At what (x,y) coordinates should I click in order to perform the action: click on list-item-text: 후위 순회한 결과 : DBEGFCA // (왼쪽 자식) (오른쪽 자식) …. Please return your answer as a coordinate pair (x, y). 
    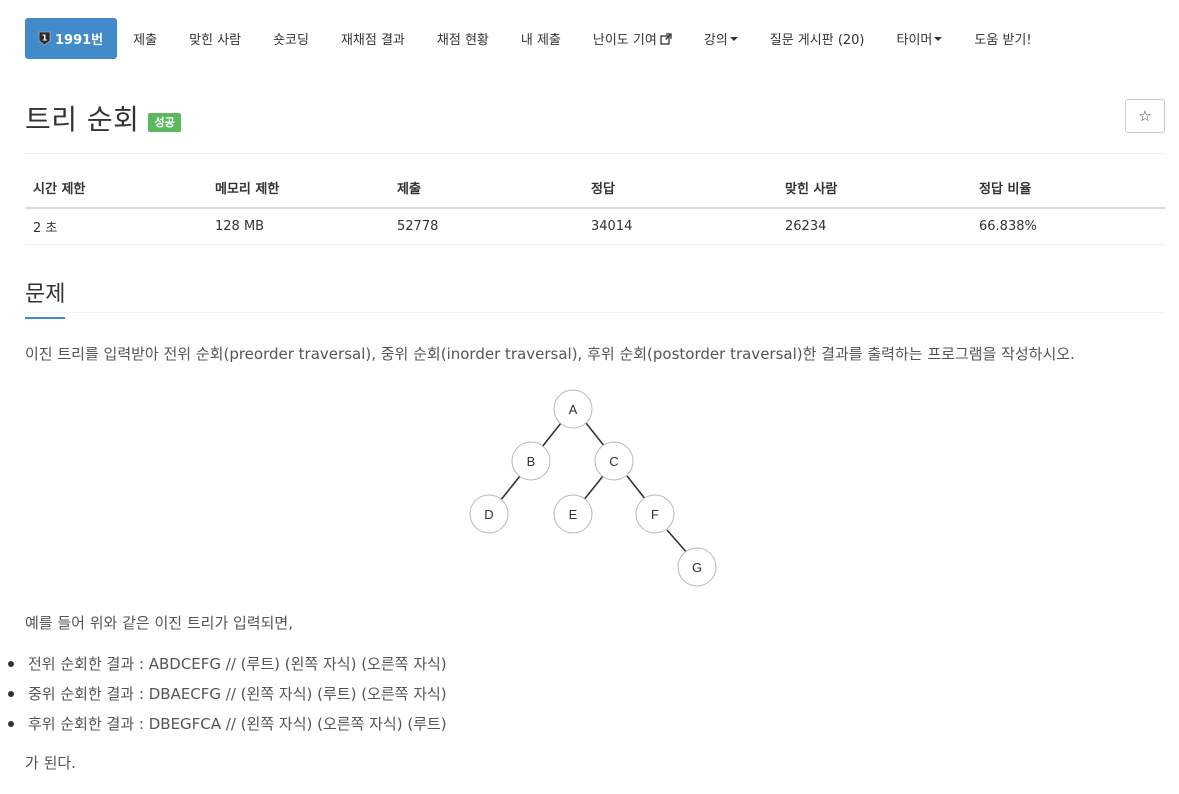
    Looking at the image, I should click on (237, 724).